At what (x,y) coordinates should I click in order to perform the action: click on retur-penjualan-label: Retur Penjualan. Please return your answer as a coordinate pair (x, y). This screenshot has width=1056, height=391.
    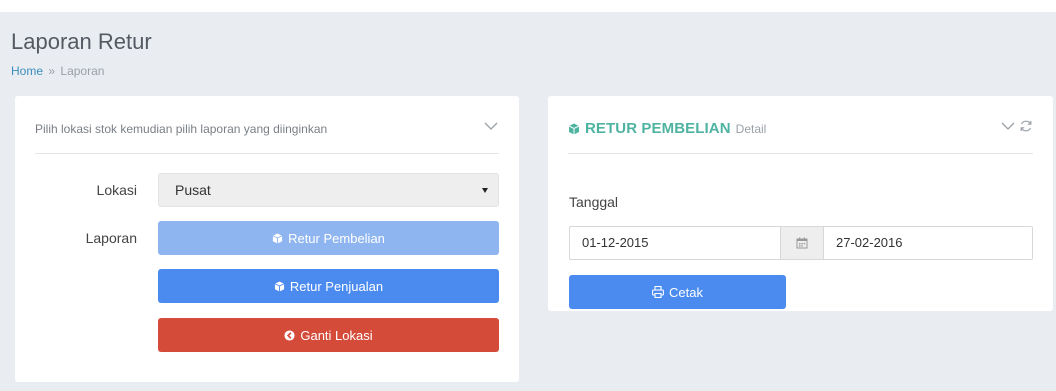
    Looking at the image, I should click on (336, 286).